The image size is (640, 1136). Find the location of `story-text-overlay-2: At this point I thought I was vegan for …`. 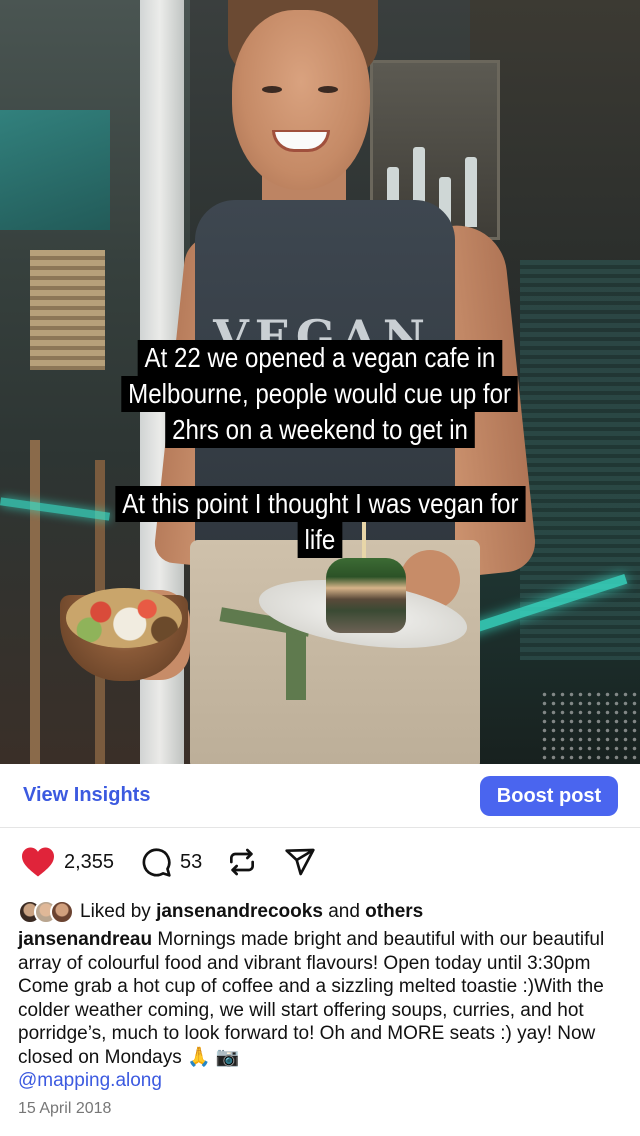

story-text-overlay-2: At this point I thought I was vegan for … is located at coordinates (320, 522).